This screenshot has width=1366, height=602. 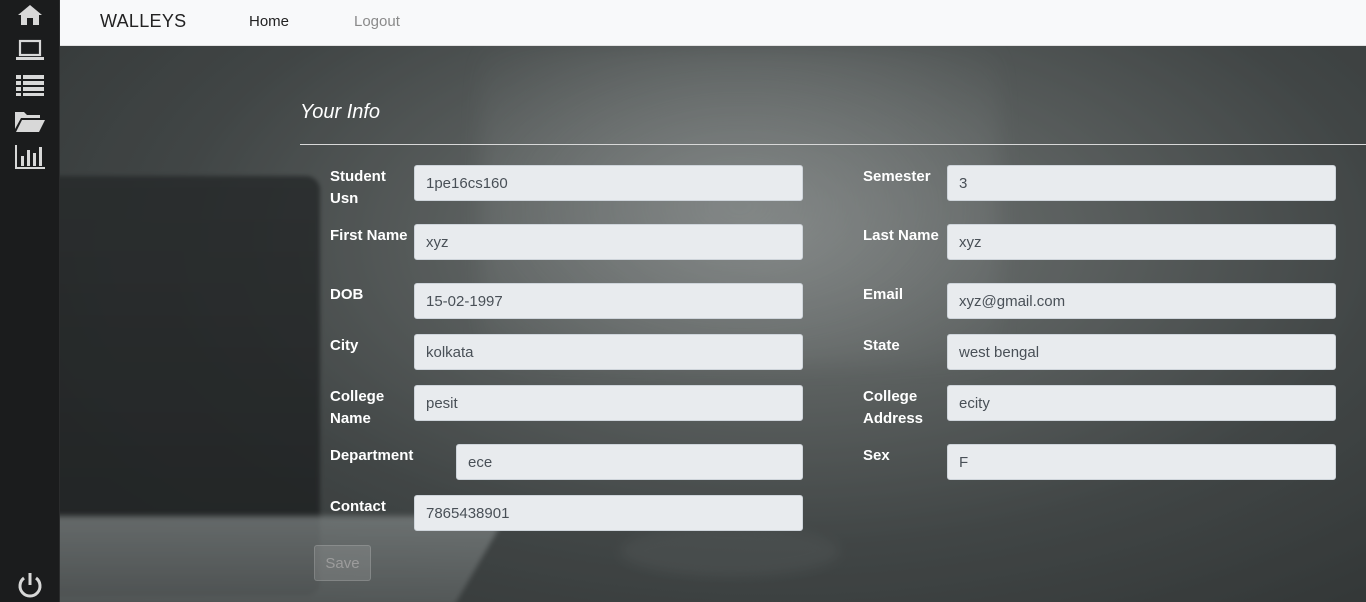 I want to click on last-name-label: Last Name, so click(x=901, y=235).